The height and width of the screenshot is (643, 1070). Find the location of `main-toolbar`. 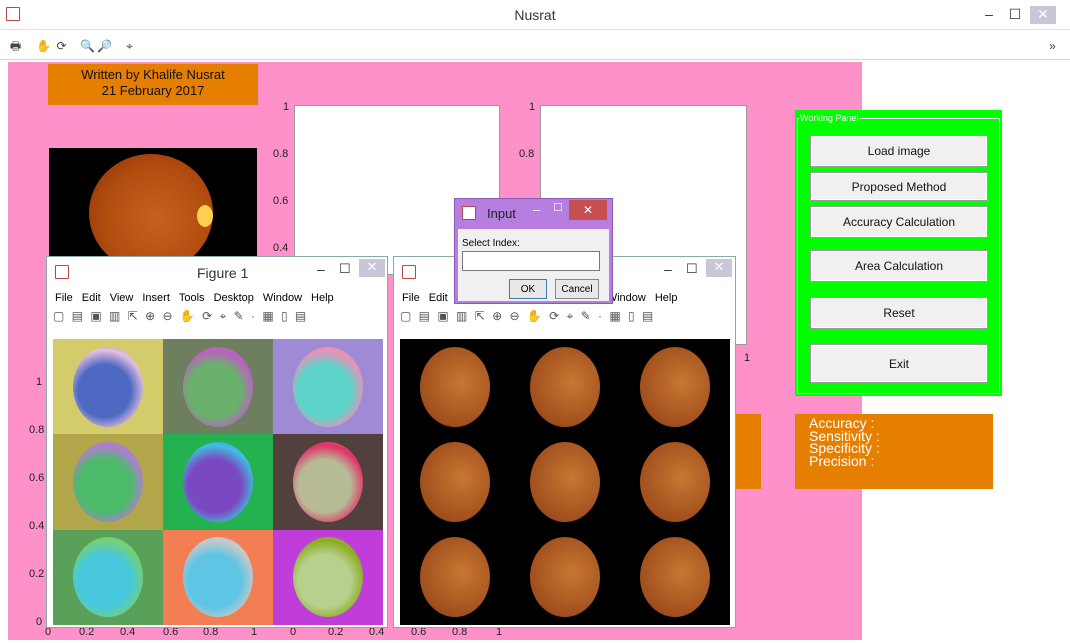

main-toolbar is located at coordinates (535, 45).